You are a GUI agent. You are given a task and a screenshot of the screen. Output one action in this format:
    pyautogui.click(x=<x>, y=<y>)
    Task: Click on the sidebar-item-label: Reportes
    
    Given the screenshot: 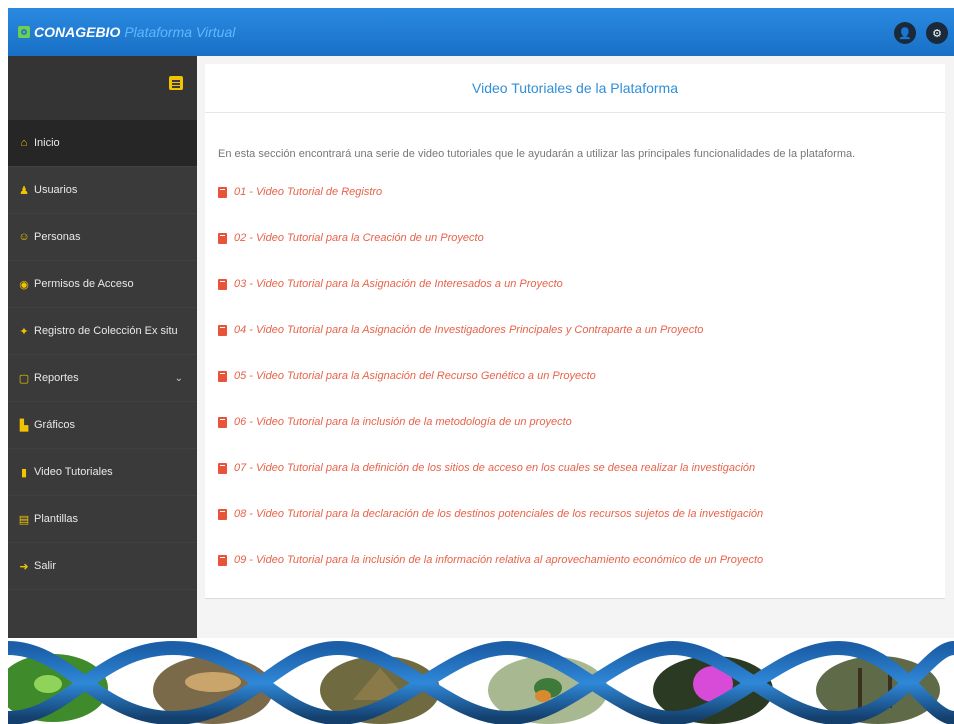 What is the action you would take?
    pyautogui.click(x=56, y=378)
    